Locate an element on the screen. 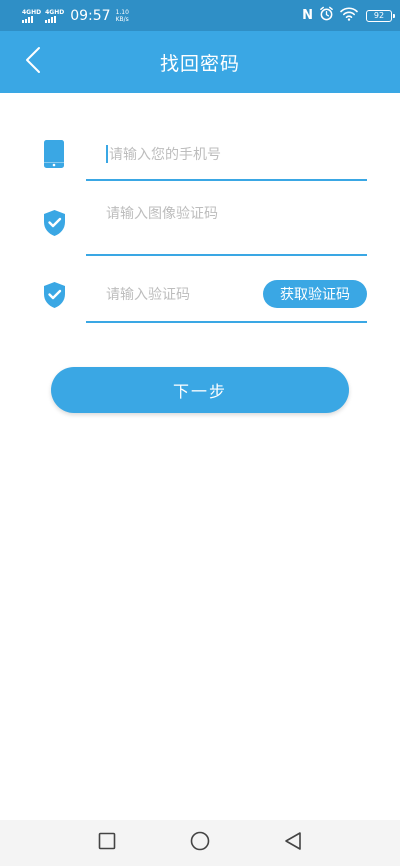 Image resolution: width=400 pixels, height=866 pixels. network-speed: 1.10 KB/s is located at coordinates (122, 16).